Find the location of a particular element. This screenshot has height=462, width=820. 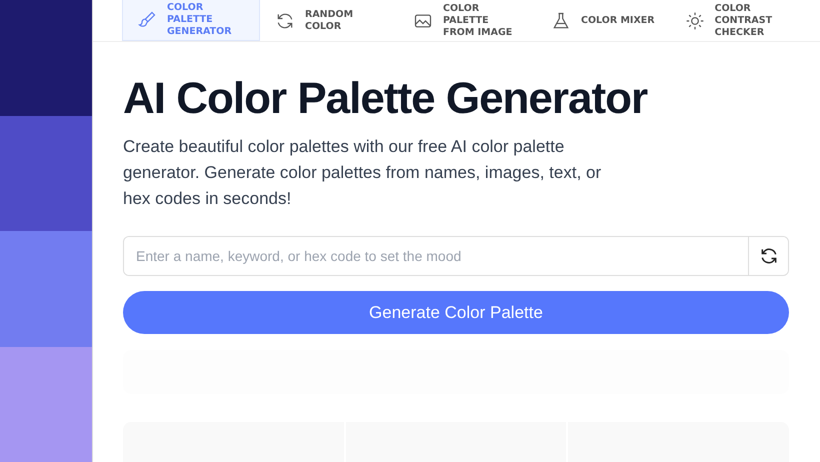

refresh-button is located at coordinates (768, 256).